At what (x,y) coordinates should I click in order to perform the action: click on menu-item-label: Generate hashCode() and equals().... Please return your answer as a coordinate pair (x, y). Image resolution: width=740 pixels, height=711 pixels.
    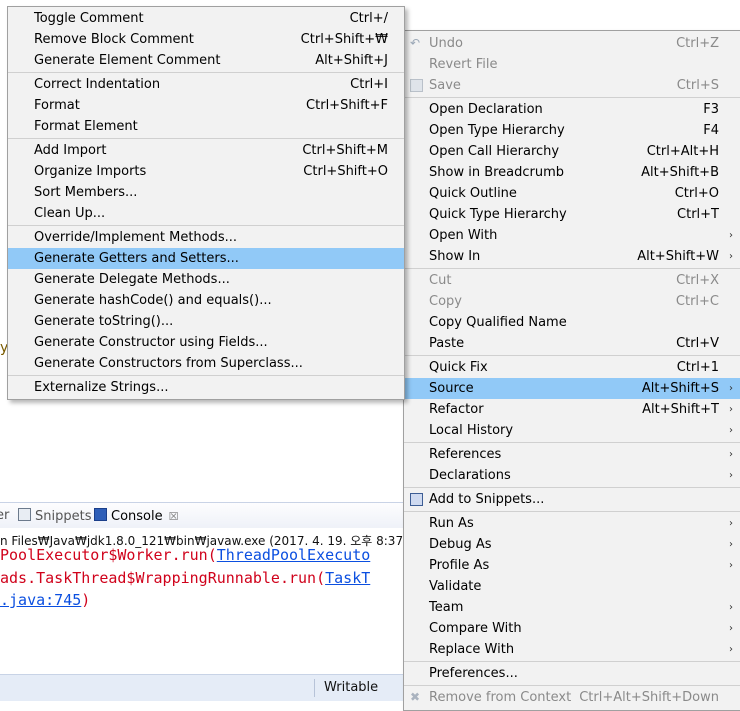
    Looking at the image, I should click on (153, 300).